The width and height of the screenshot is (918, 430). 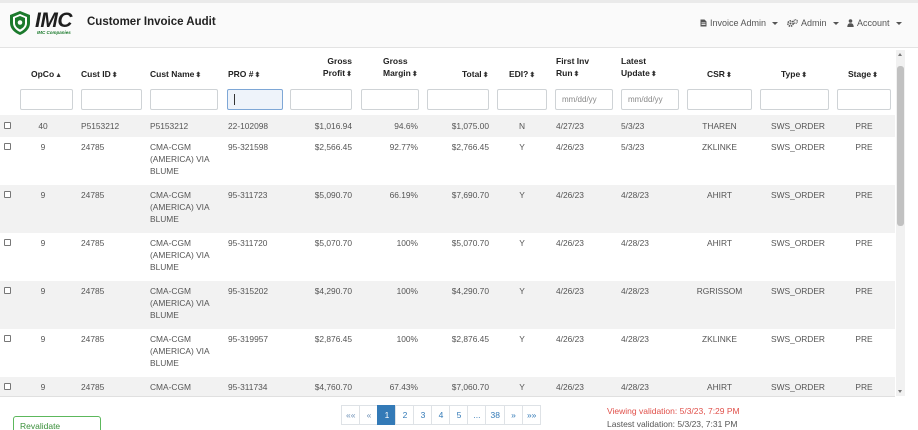 I want to click on cell-cust-name-line2: (AMERICA) VIA, so click(x=180, y=207).